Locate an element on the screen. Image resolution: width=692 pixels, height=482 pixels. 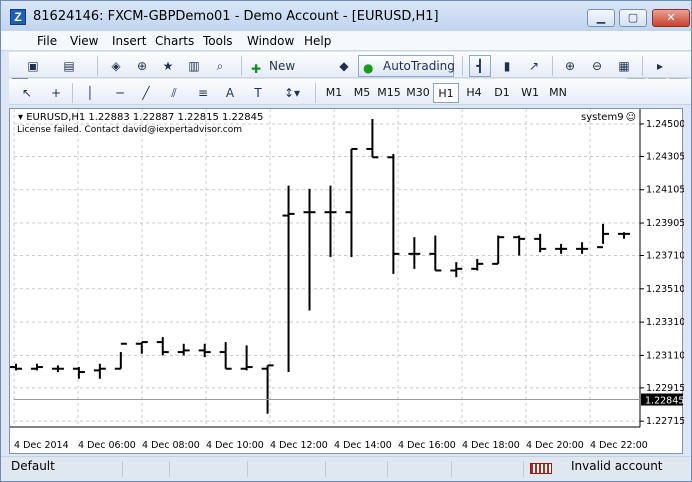
candlestick-icon: ▮ is located at coordinates (507, 66).